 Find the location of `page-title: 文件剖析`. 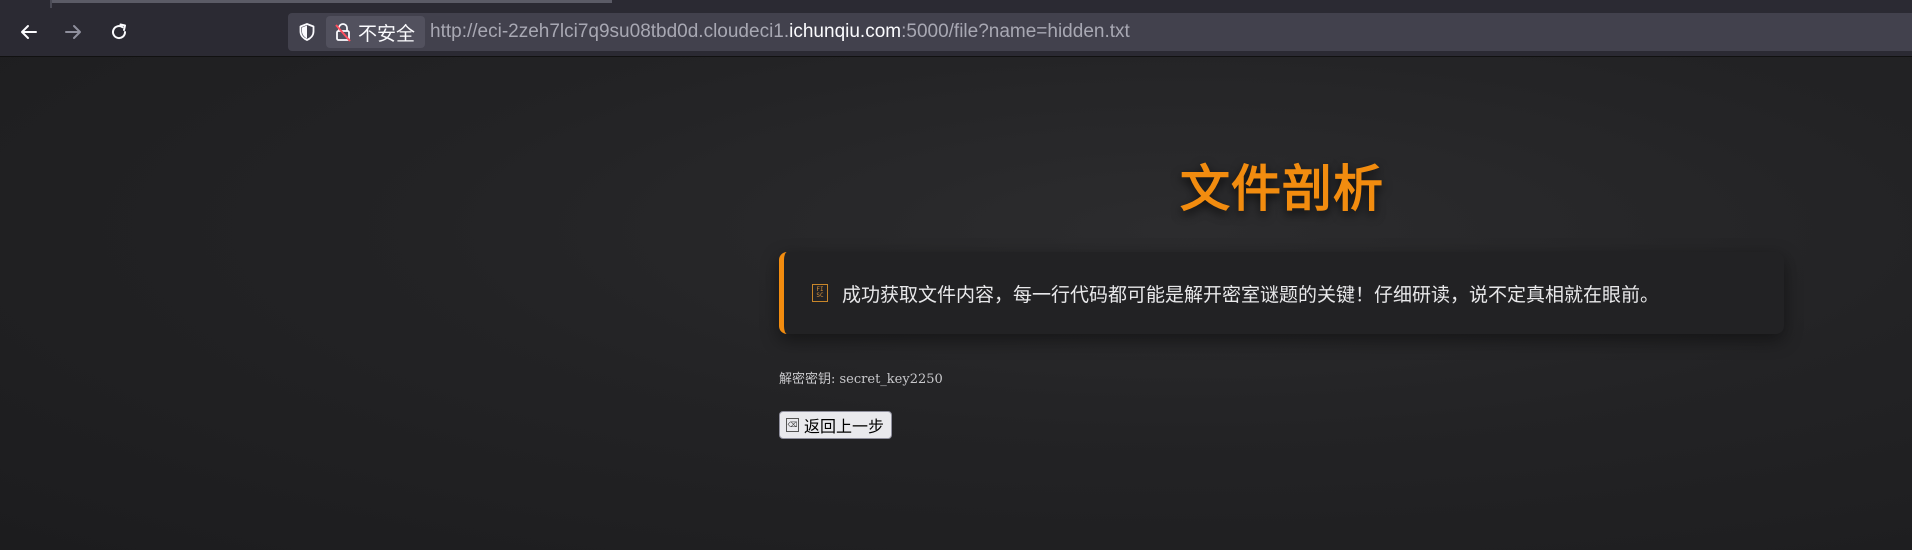

page-title: 文件剖析 is located at coordinates (1282, 189).